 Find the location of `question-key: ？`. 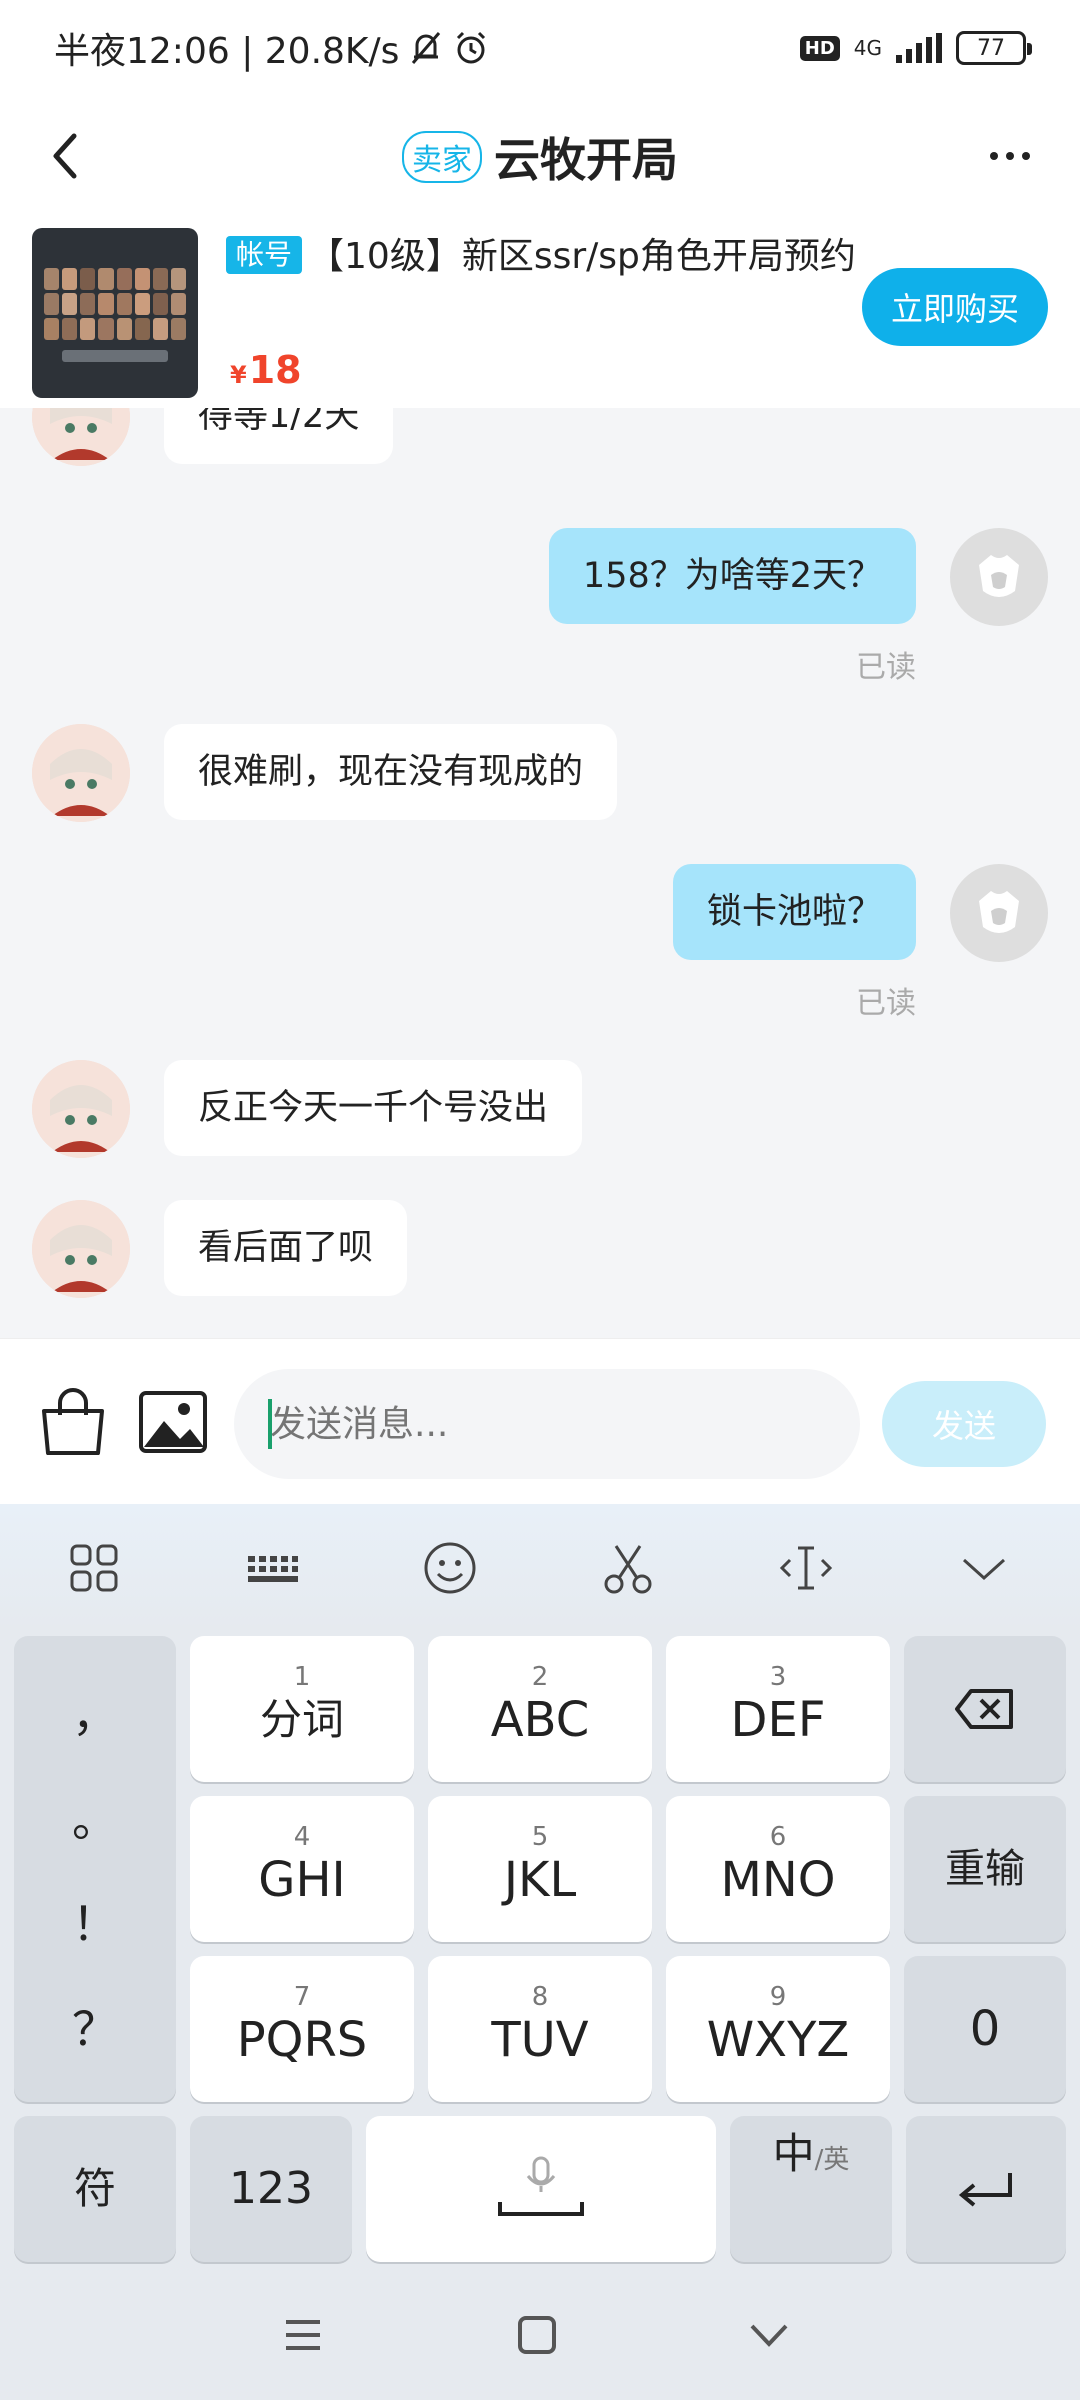

question-key: ？ is located at coordinates (95, 2026).